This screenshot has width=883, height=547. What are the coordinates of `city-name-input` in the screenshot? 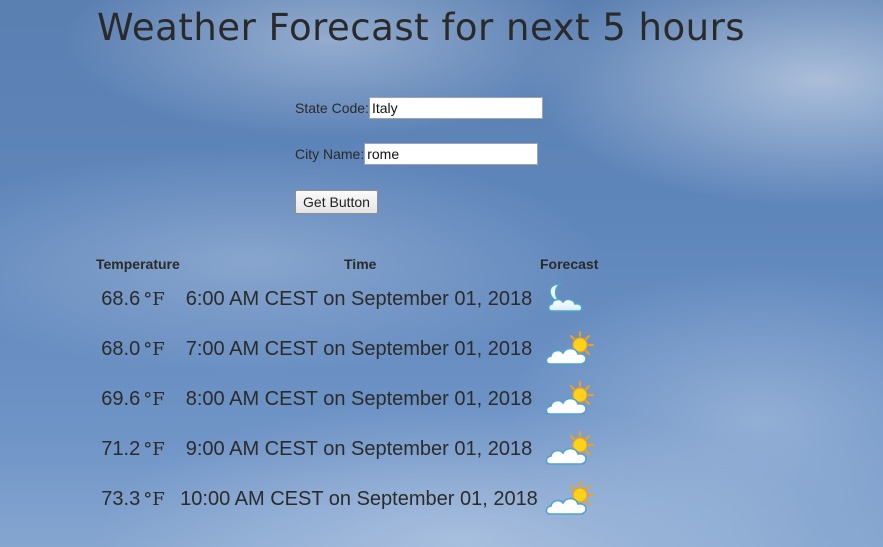 It's located at (451, 154).